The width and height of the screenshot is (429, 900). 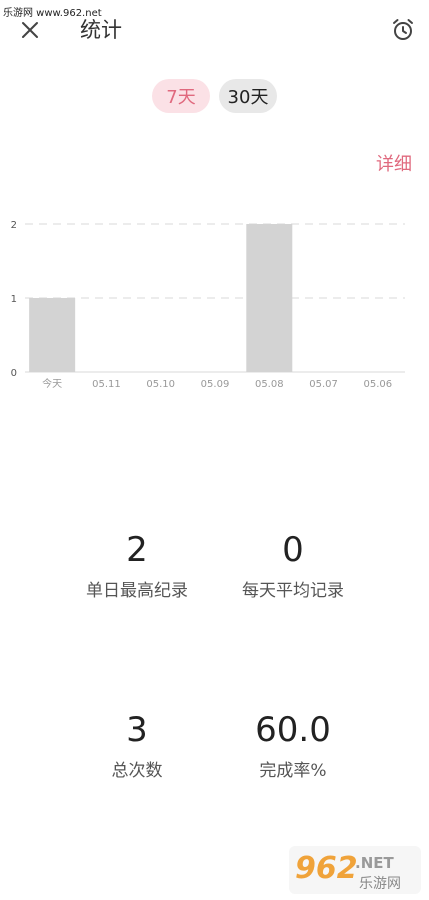 I want to click on chart-x-tick-label: 05.11, so click(x=106, y=384).